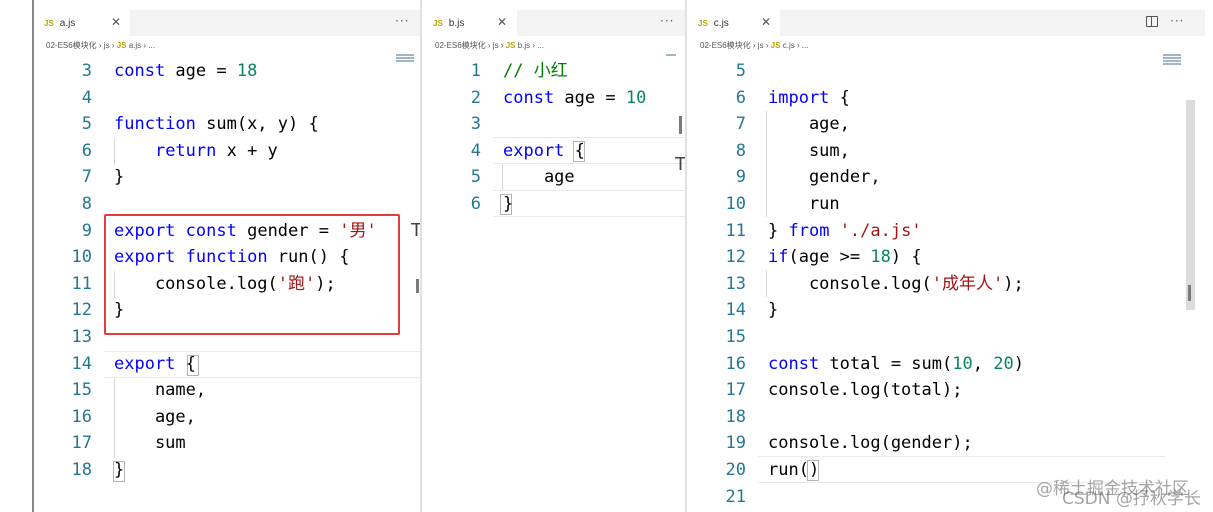  What do you see at coordinates (119, 177) in the screenshot?
I see `code-text: }` at bounding box center [119, 177].